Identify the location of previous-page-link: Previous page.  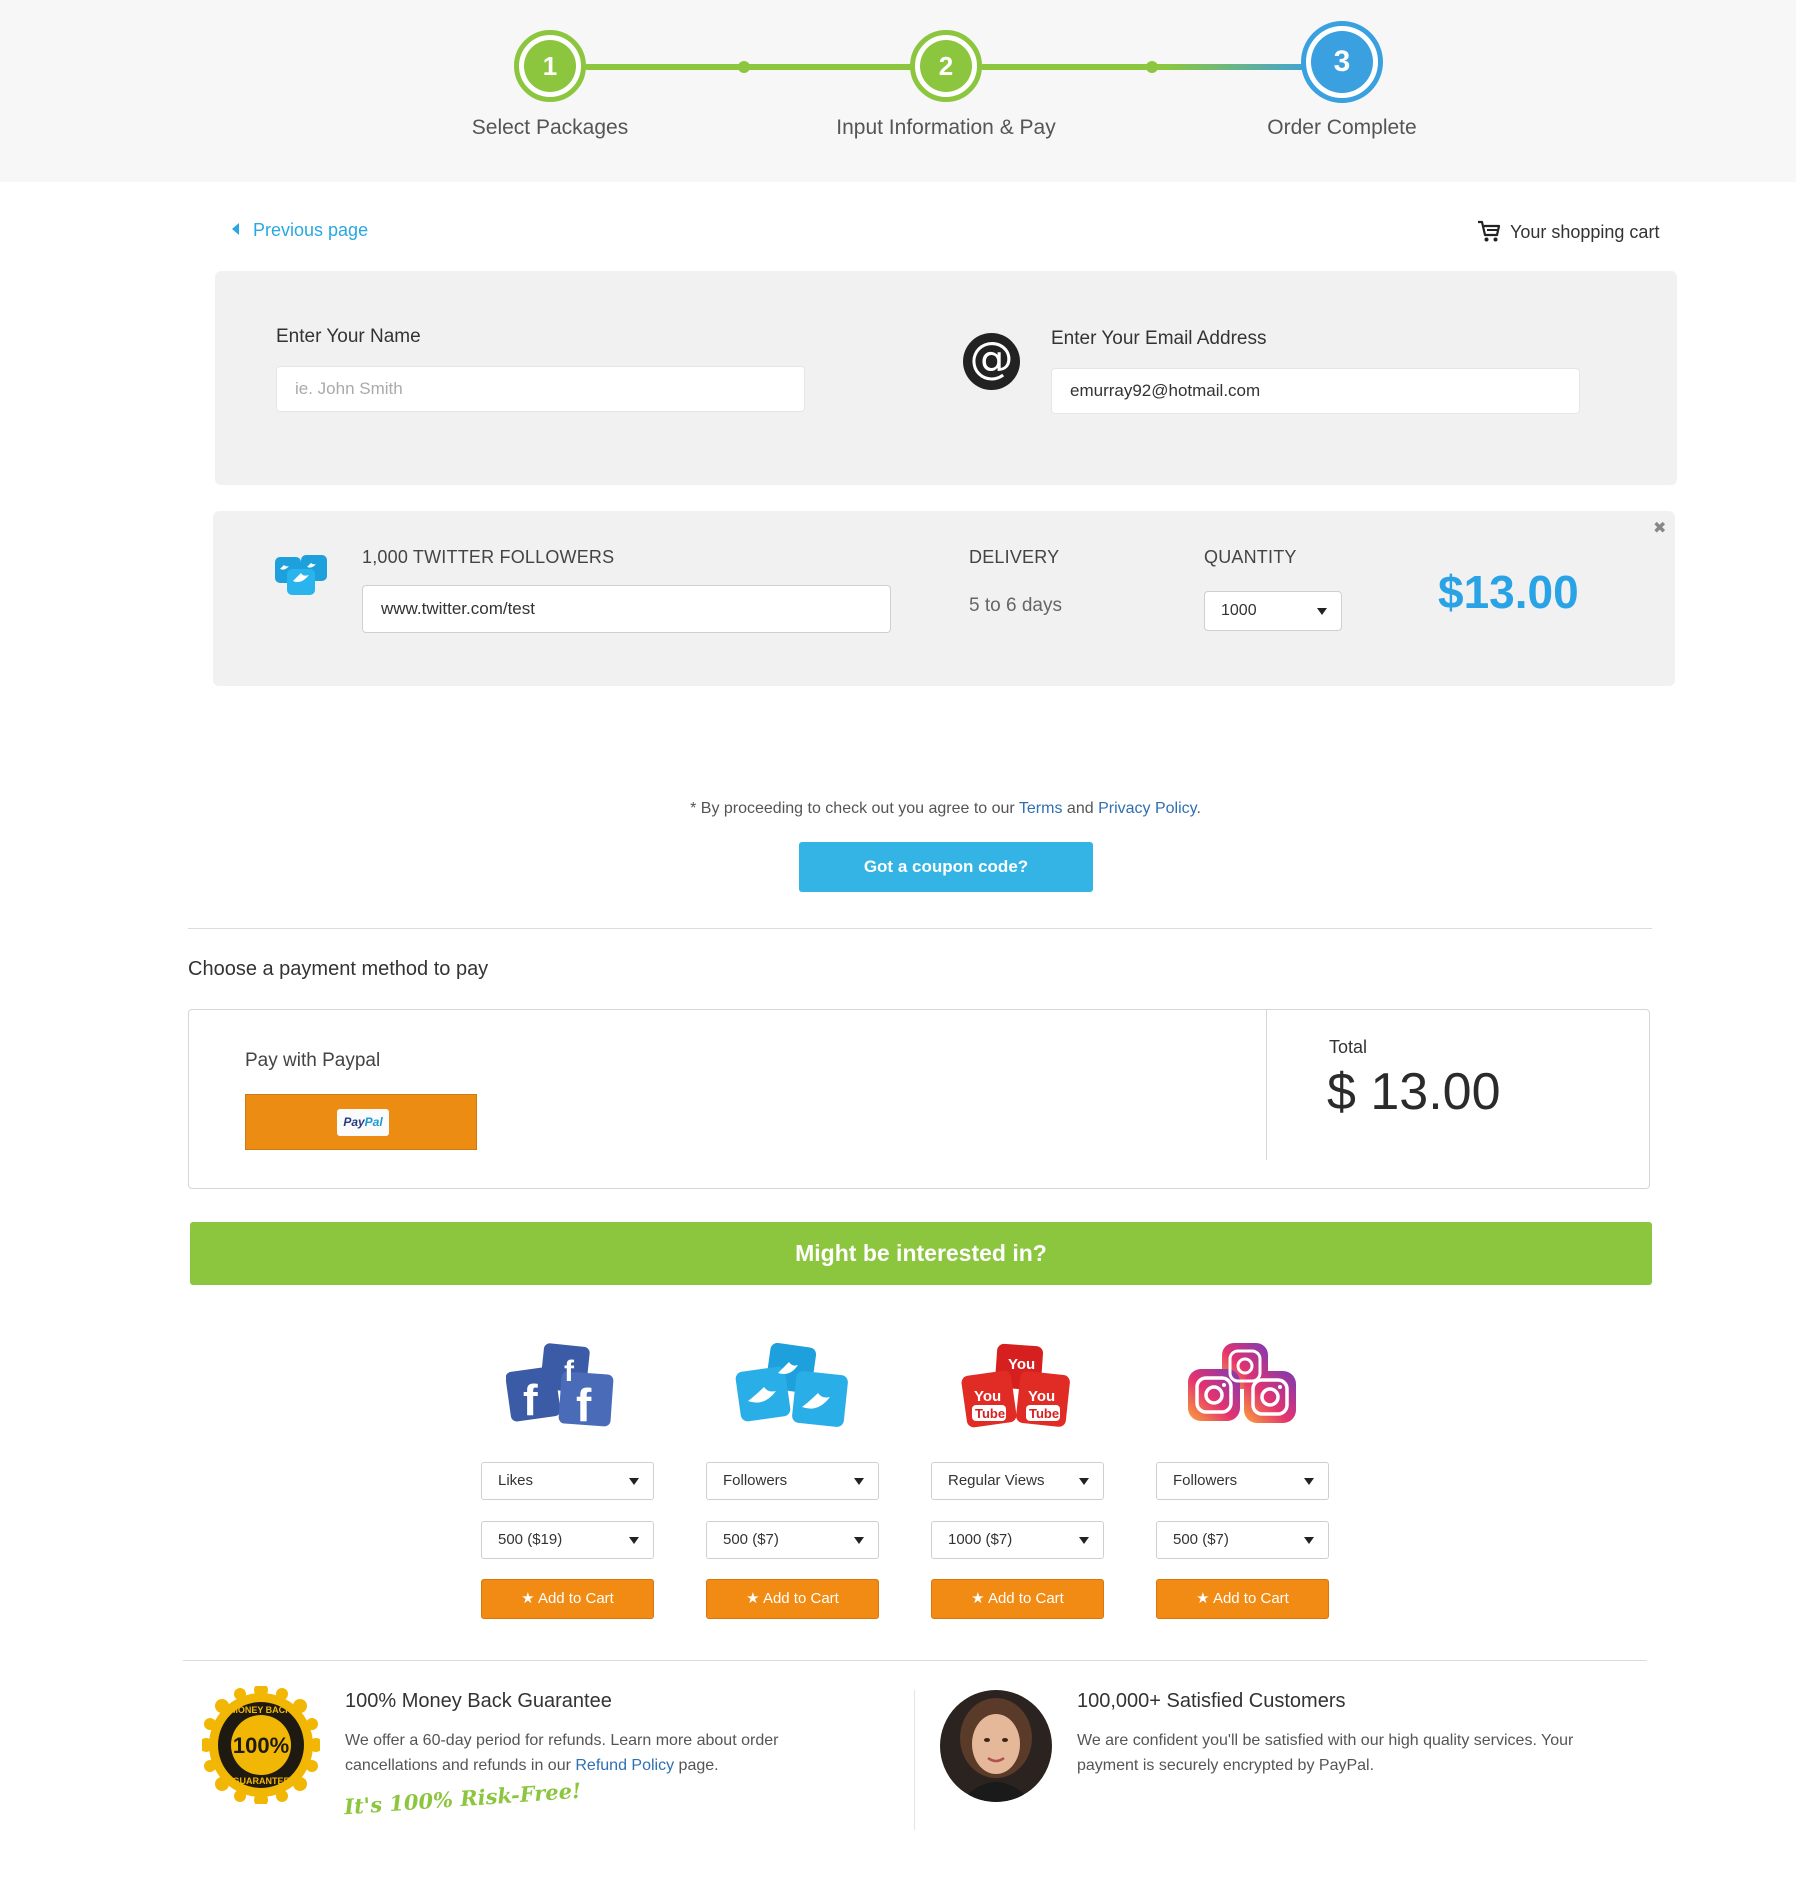
(300, 230).